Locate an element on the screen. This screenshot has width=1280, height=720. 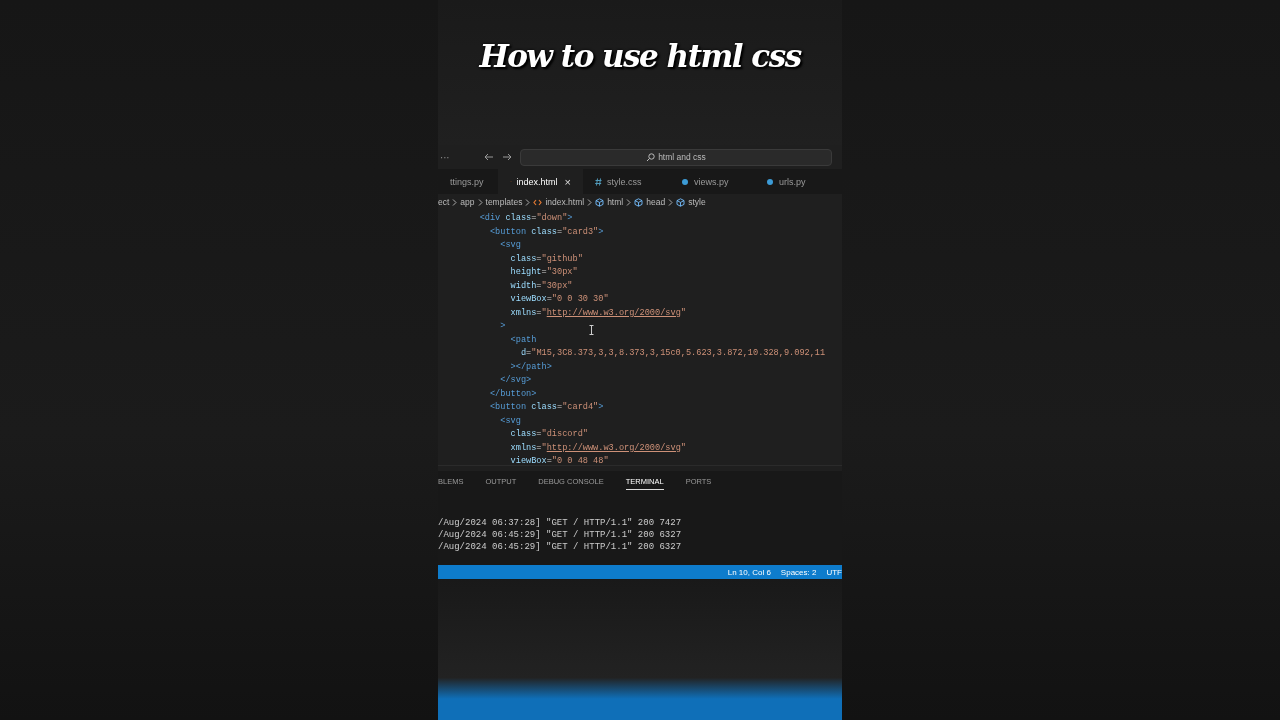
code-line: height="30px" is located at coordinates (543, 272).